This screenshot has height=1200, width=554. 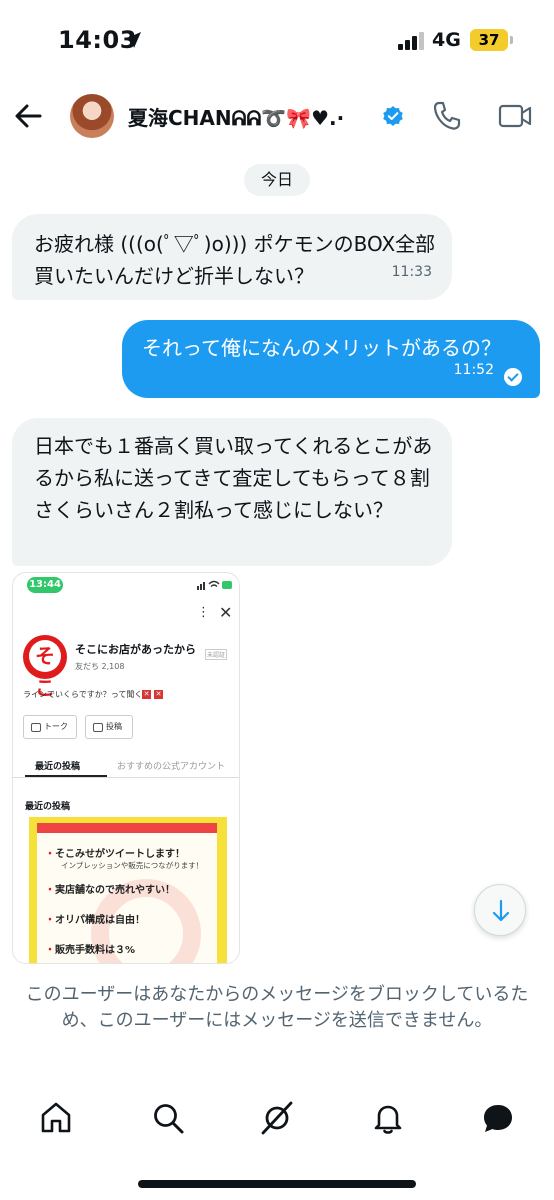 I want to click on banner-subline: インプレッションや販売につながります！, so click(x=132, y=865).